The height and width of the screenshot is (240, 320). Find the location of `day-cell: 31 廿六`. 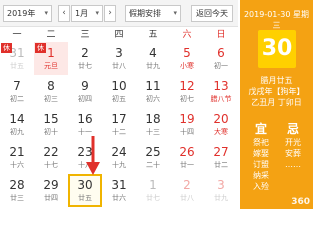

day-cell: 31 廿六 is located at coordinates (119, 190).